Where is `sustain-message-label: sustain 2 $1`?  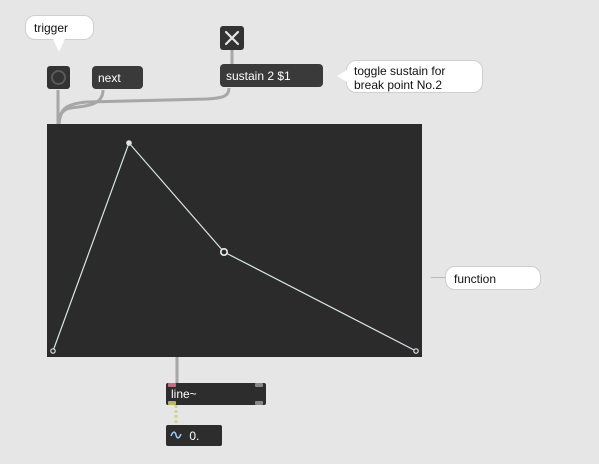
sustain-message-label: sustain 2 $1 is located at coordinates (258, 76).